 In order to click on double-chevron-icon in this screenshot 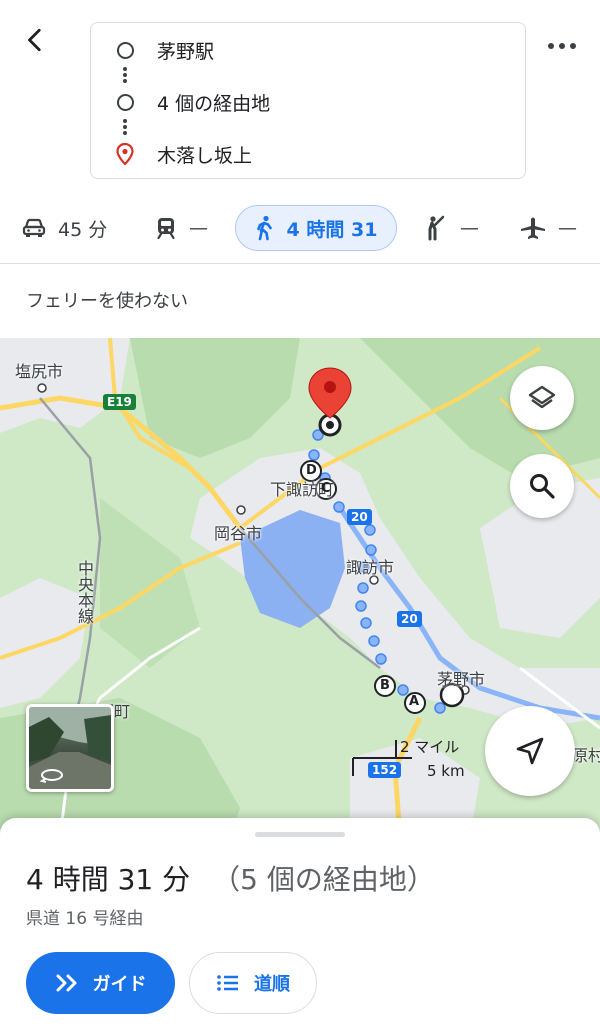, I will do `click(66, 983)`.